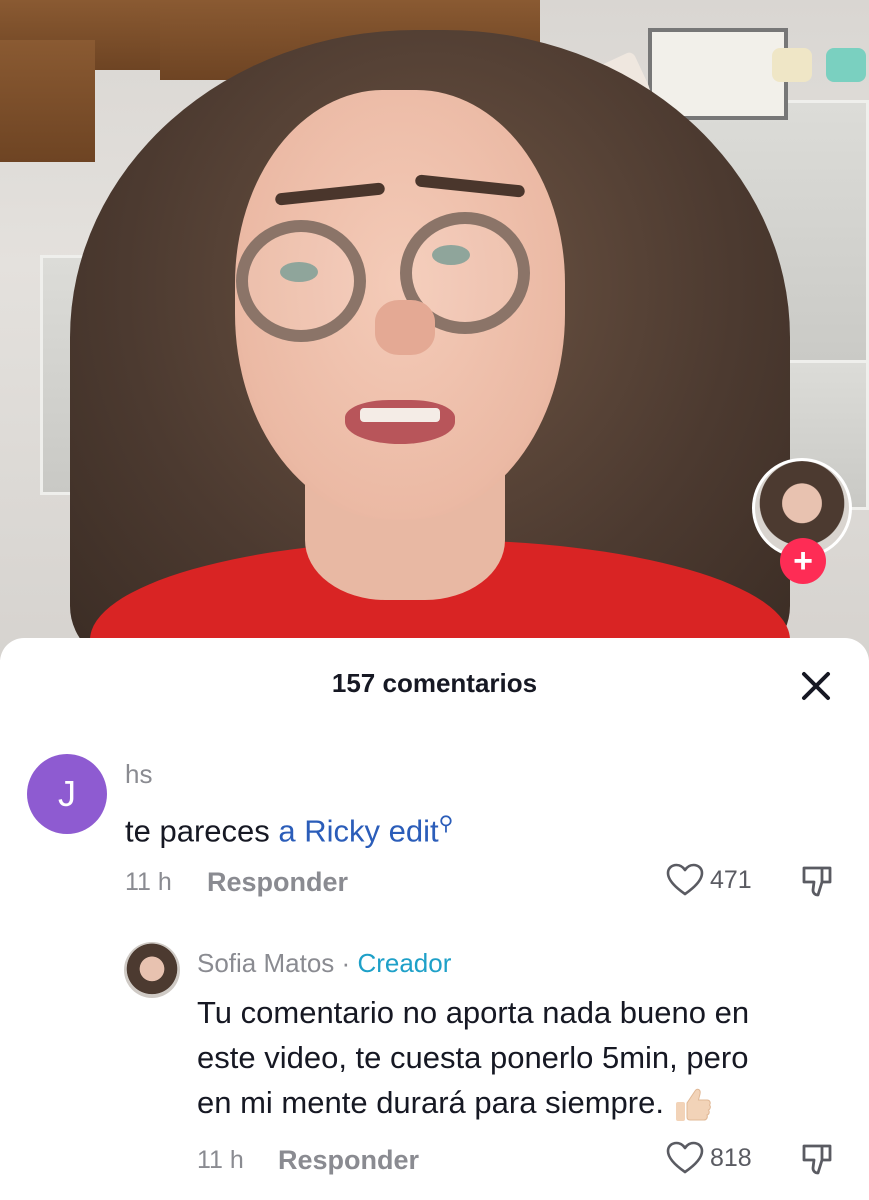  What do you see at coordinates (148, 882) in the screenshot?
I see `comment-time: 11 h` at bounding box center [148, 882].